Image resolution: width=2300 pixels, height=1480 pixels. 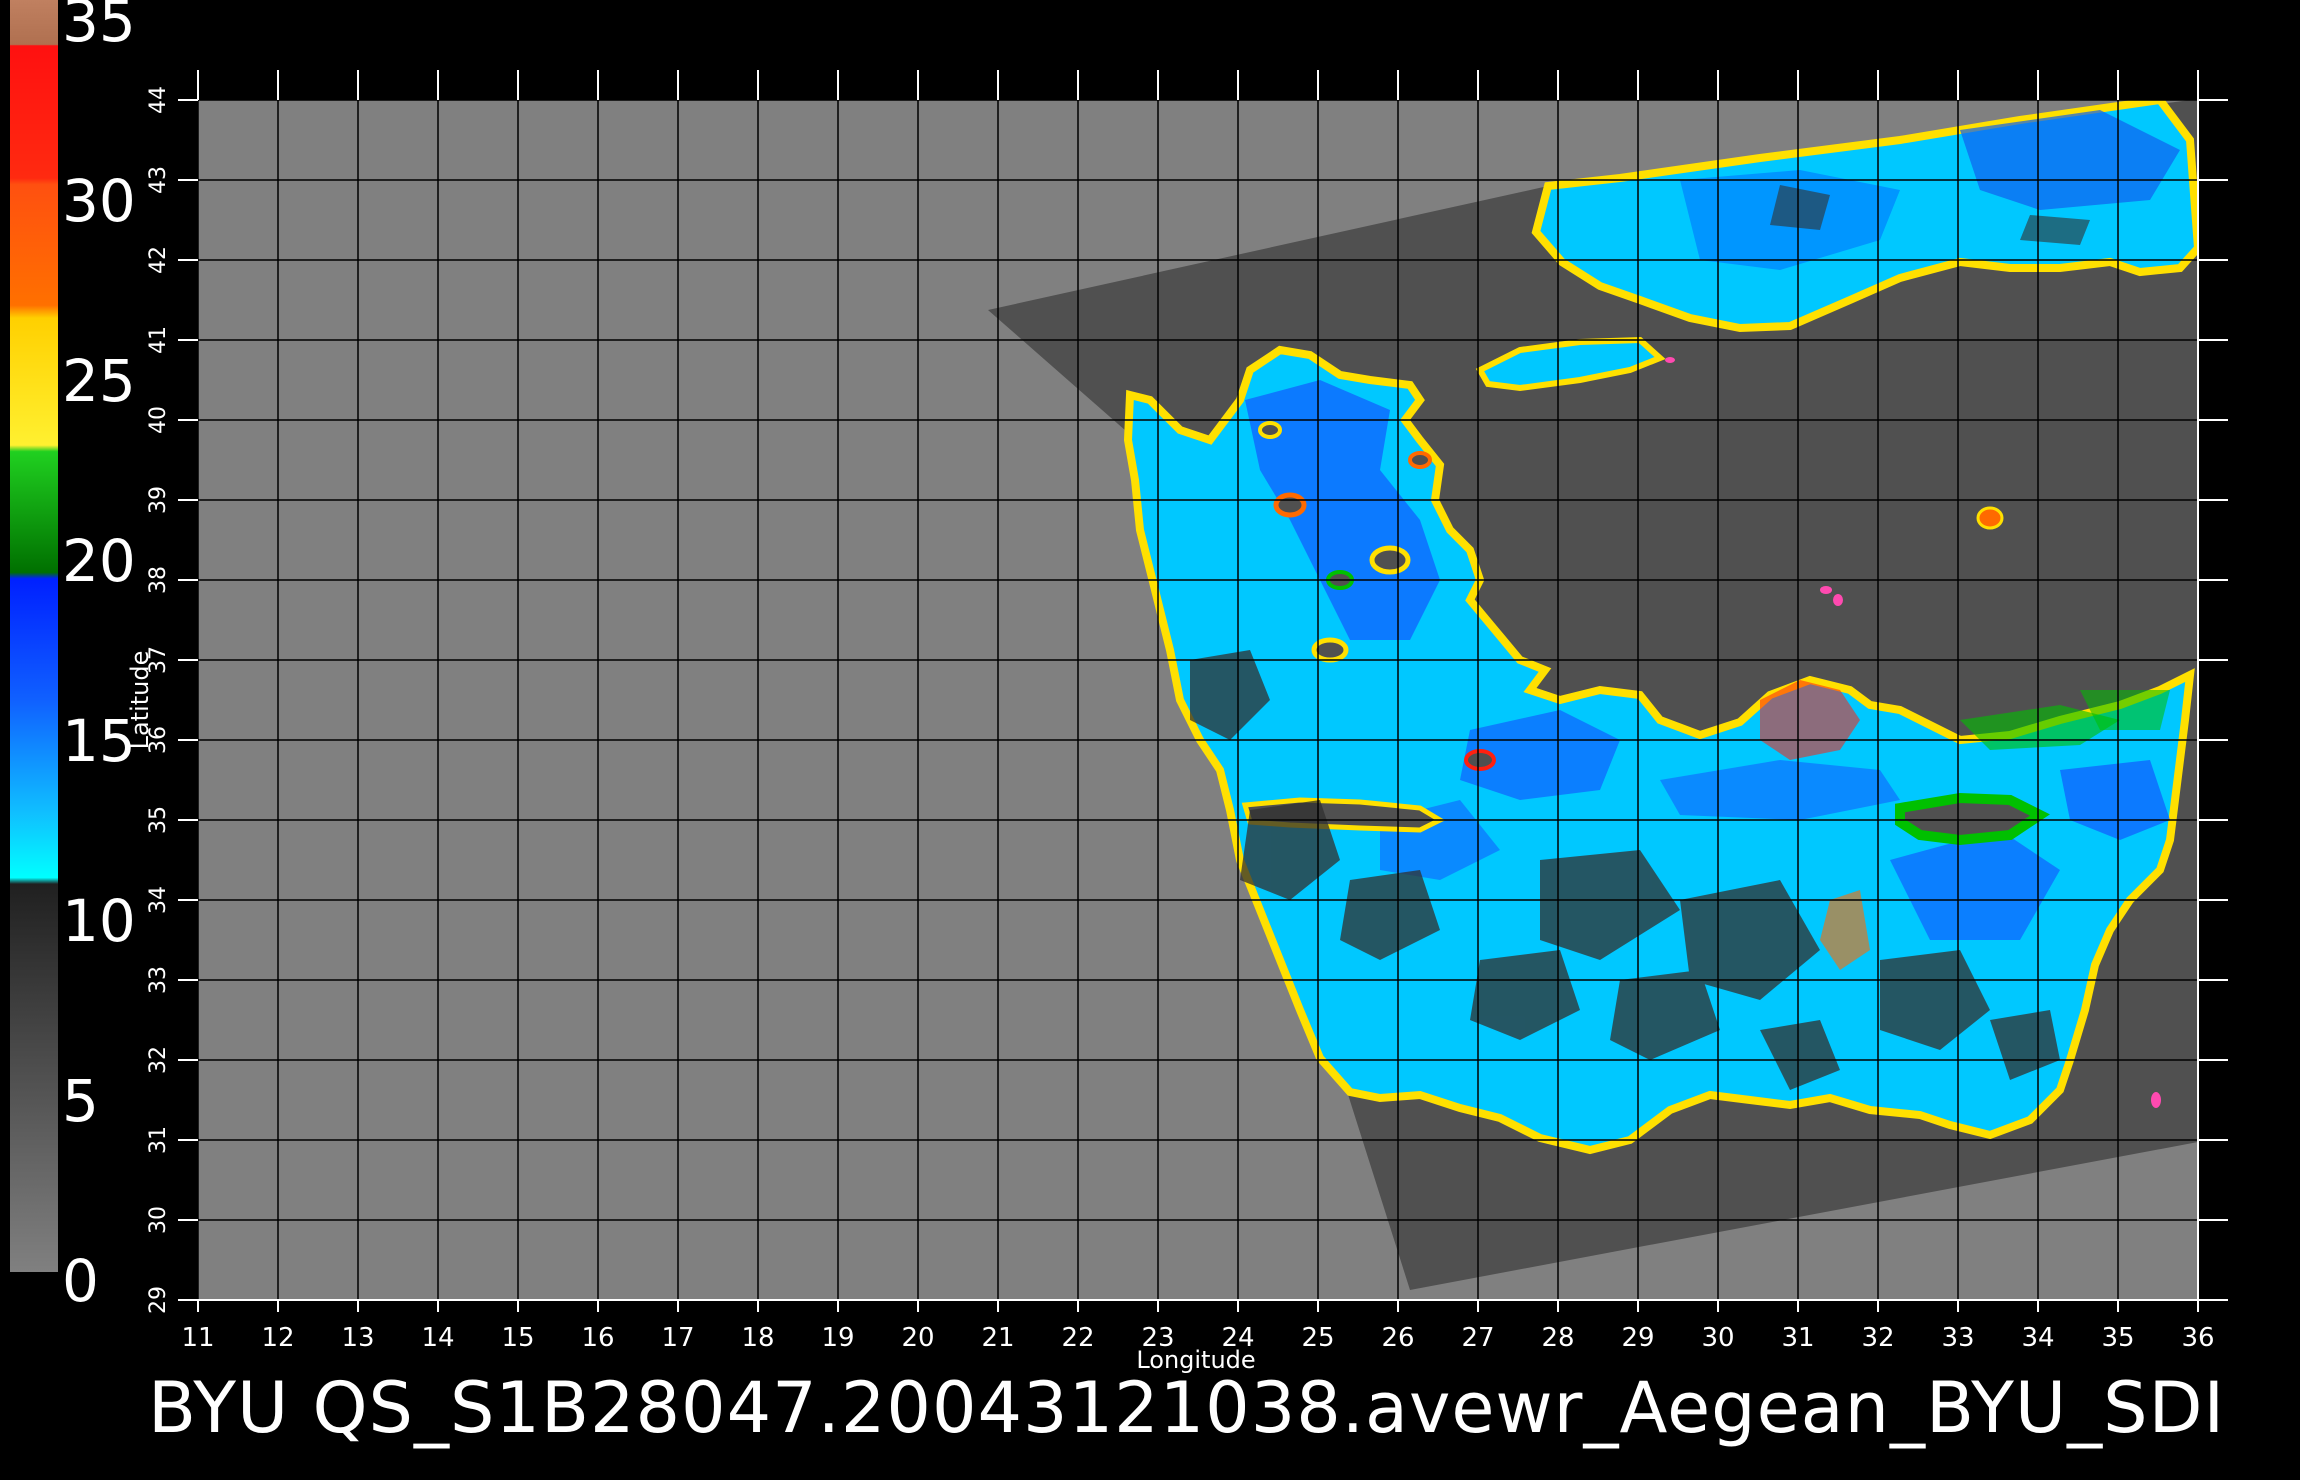 I want to click on x-tick-label-22: 22, so click(x=1077, y=1338).